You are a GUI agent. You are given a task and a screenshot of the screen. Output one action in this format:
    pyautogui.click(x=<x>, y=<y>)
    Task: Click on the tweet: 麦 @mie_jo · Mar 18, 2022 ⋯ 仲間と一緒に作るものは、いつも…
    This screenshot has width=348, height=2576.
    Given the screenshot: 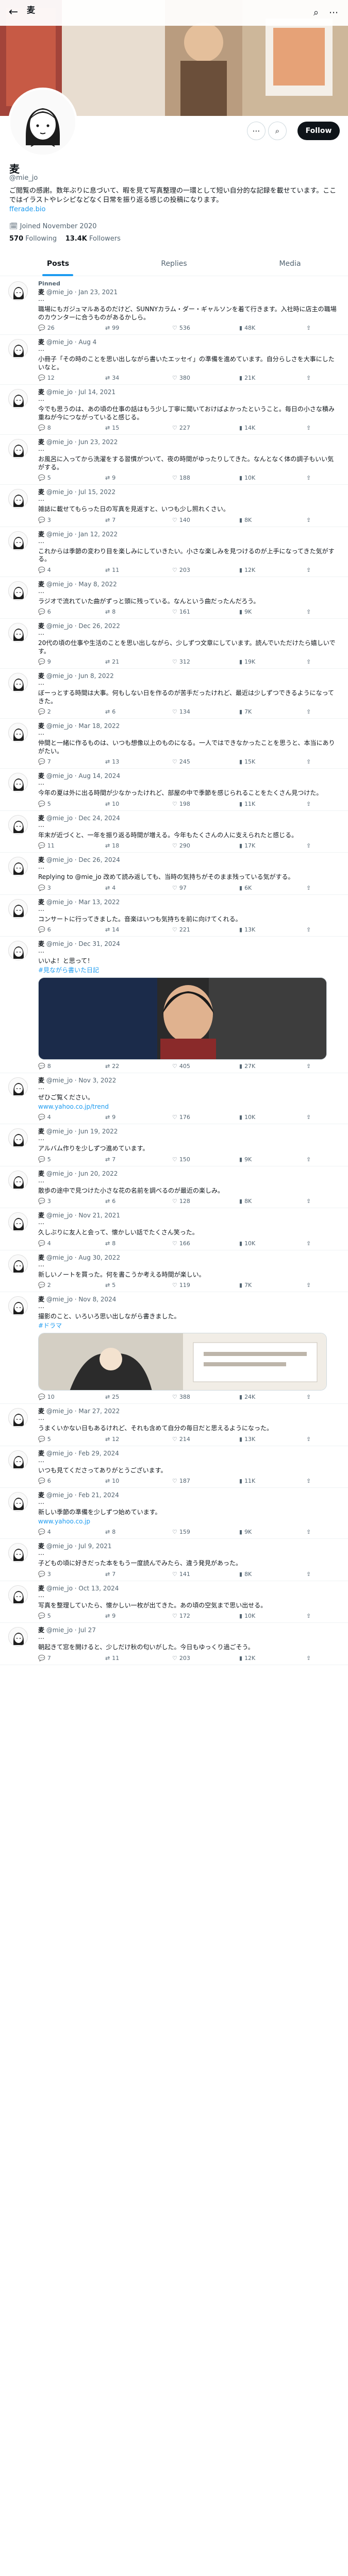 What is the action you would take?
    pyautogui.click(x=174, y=744)
    